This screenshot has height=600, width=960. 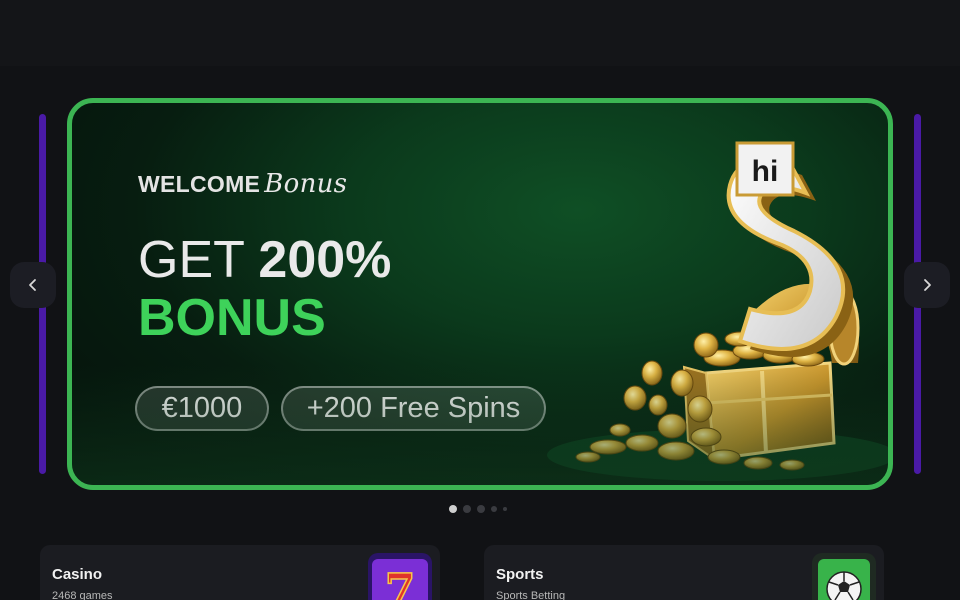 What do you see at coordinates (232, 318) in the screenshot?
I see `banner-headline-bonus: BONUS` at bounding box center [232, 318].